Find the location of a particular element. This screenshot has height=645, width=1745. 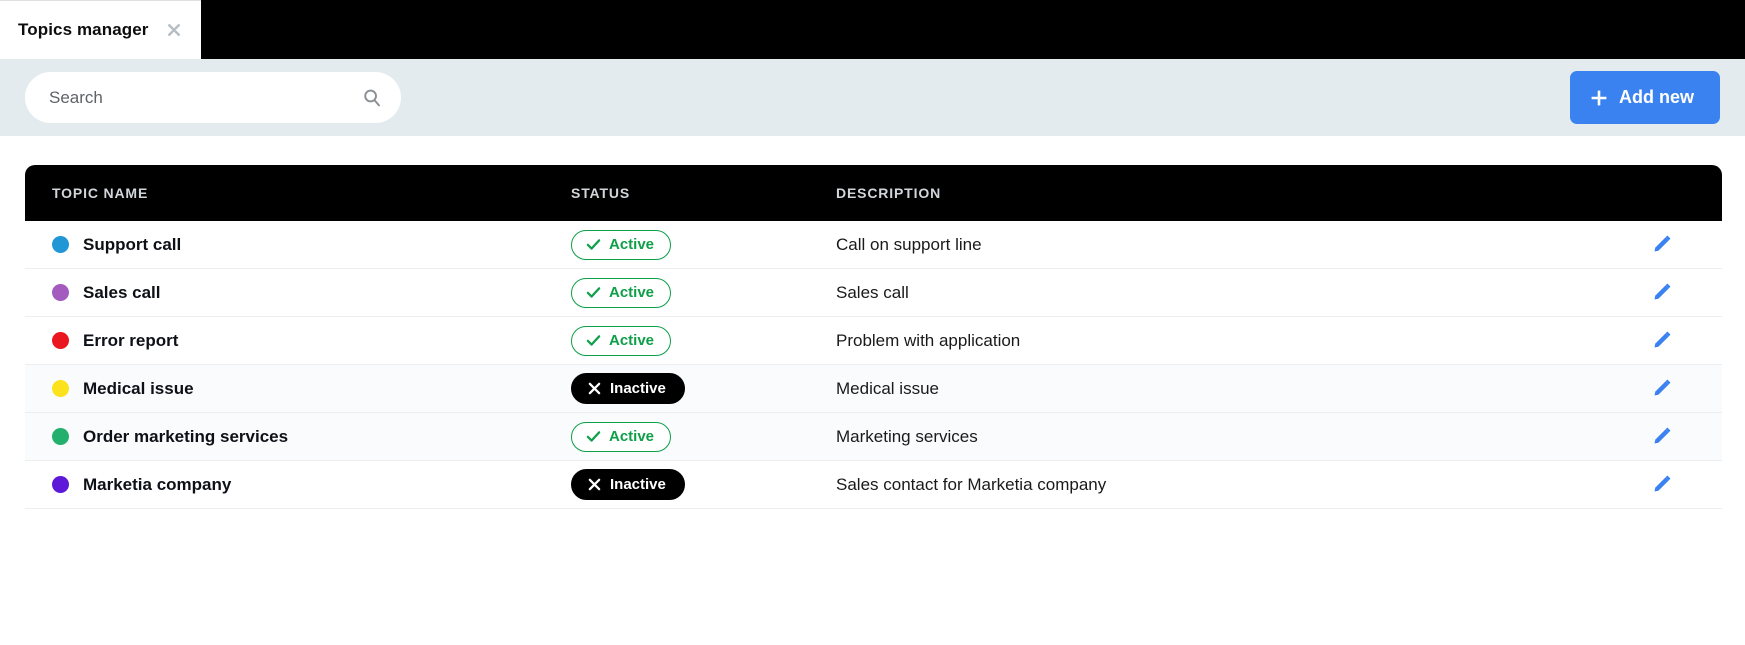

table-header-row: TOPIC NAME STATUS DESCRIPTION is located at coordinates (873, 193).